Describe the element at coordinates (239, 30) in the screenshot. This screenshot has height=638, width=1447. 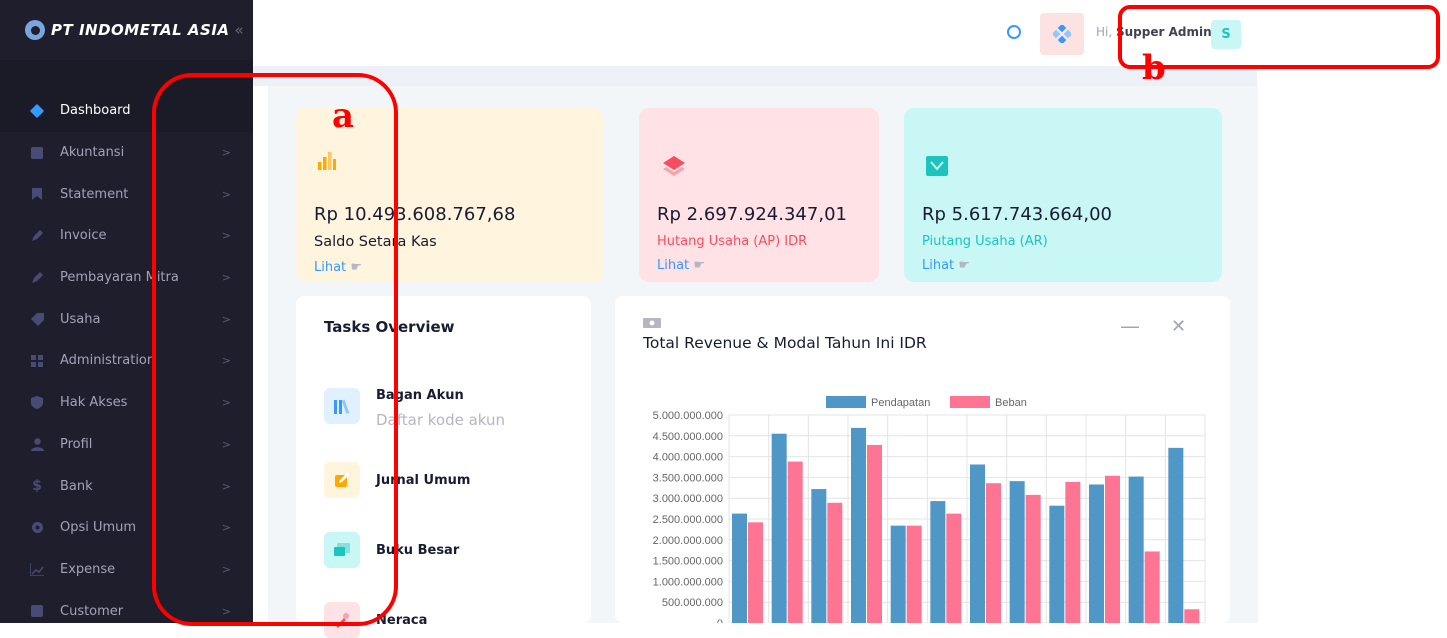
I see `double-chevron-left-icon: «` at that location.